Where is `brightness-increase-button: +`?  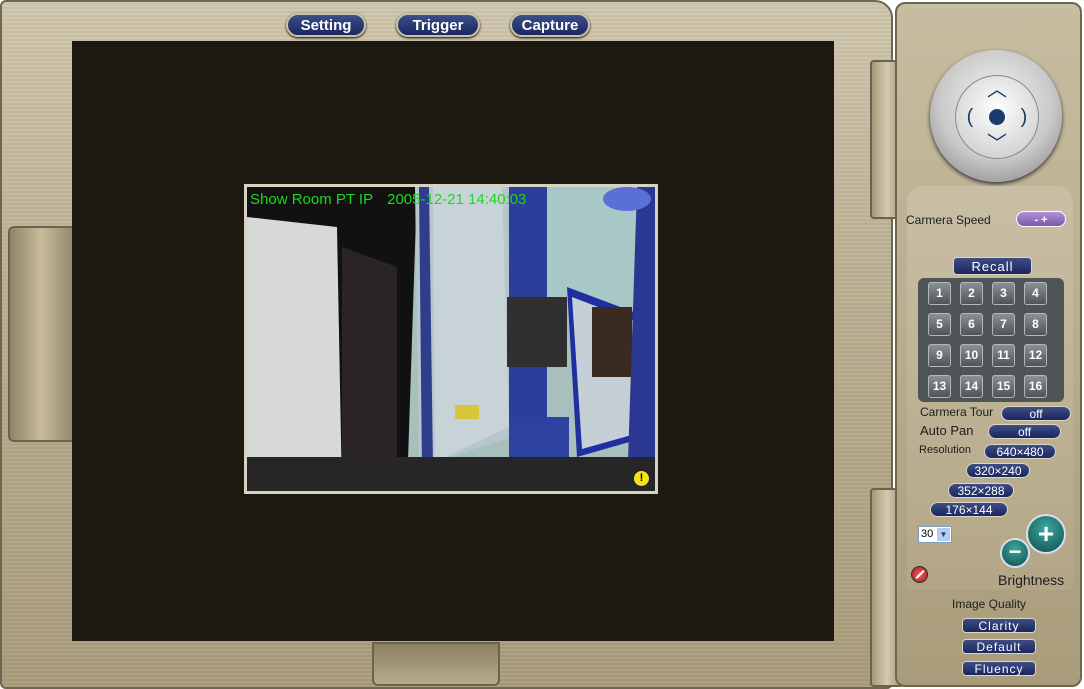
brightness-increase-button: + is located at coordinates (1046, 534).